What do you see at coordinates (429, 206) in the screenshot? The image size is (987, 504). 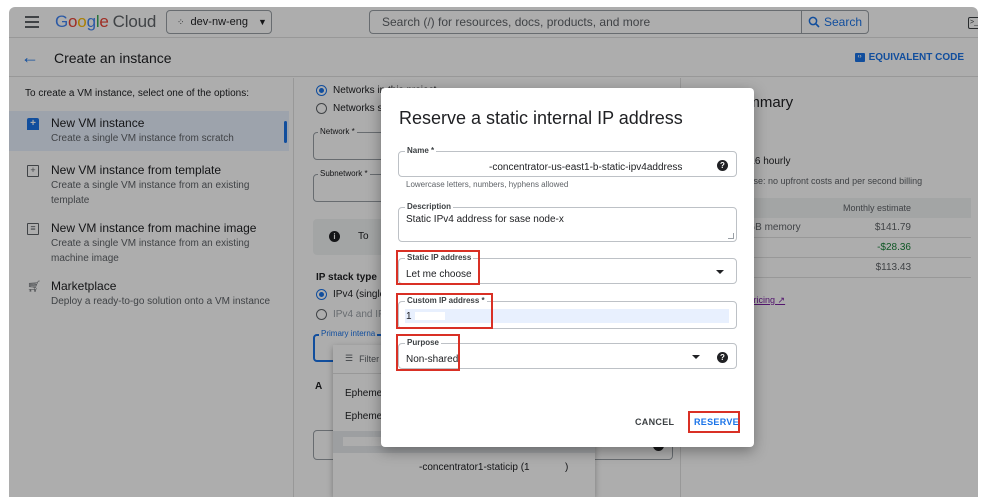 I see `field-label: Description` at bounding box center [429, 206].